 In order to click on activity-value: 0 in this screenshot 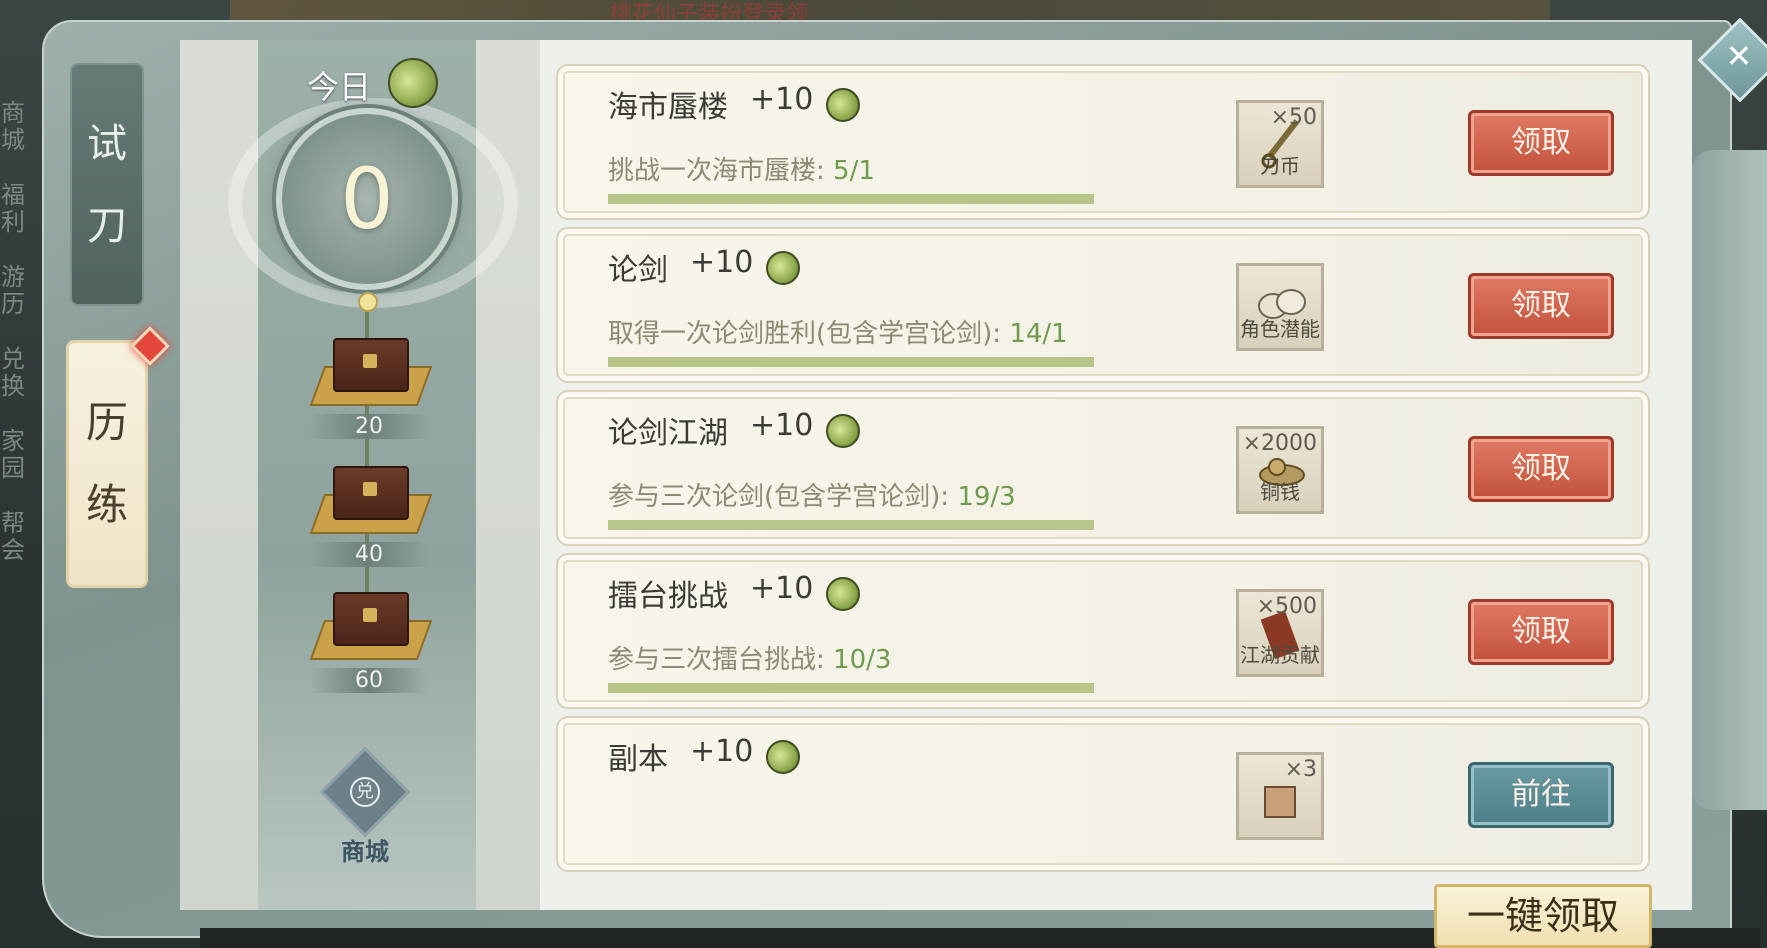, I will do `click(367, 199)`.